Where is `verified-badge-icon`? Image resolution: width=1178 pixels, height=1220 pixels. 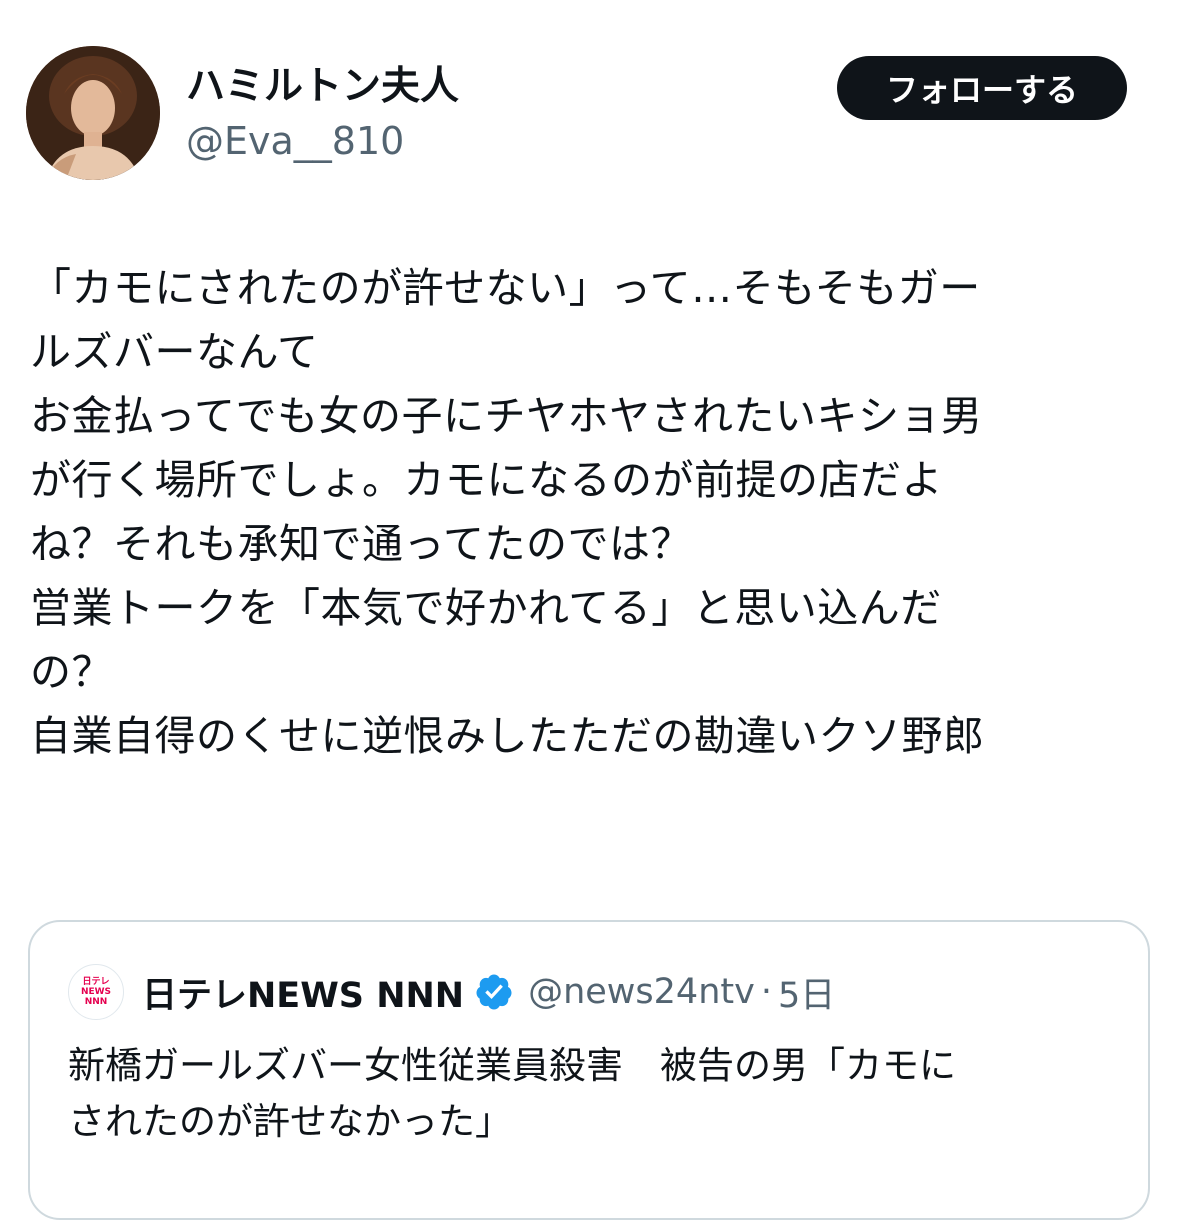
verified-badge-icon is located at coordinates (494, 992).